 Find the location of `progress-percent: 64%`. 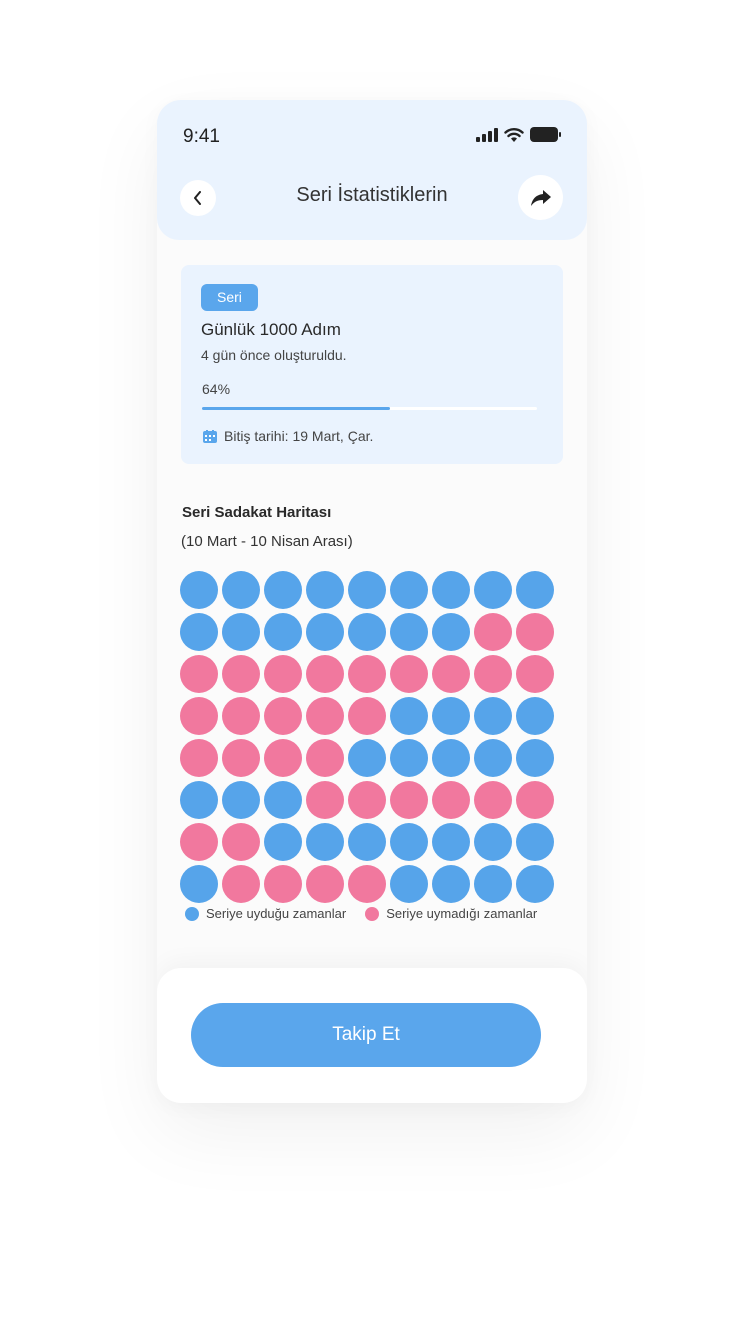

progress-percent: 64% is located at coordinates (216, 389).